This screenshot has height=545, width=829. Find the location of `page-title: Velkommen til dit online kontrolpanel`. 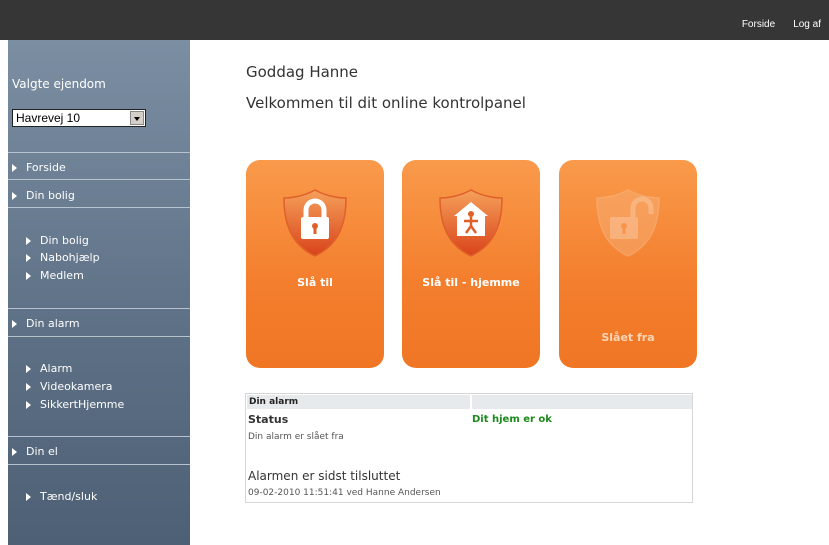

page-title: Velkommen til dit online kontrolpanel is located at coordinates (386, 103).